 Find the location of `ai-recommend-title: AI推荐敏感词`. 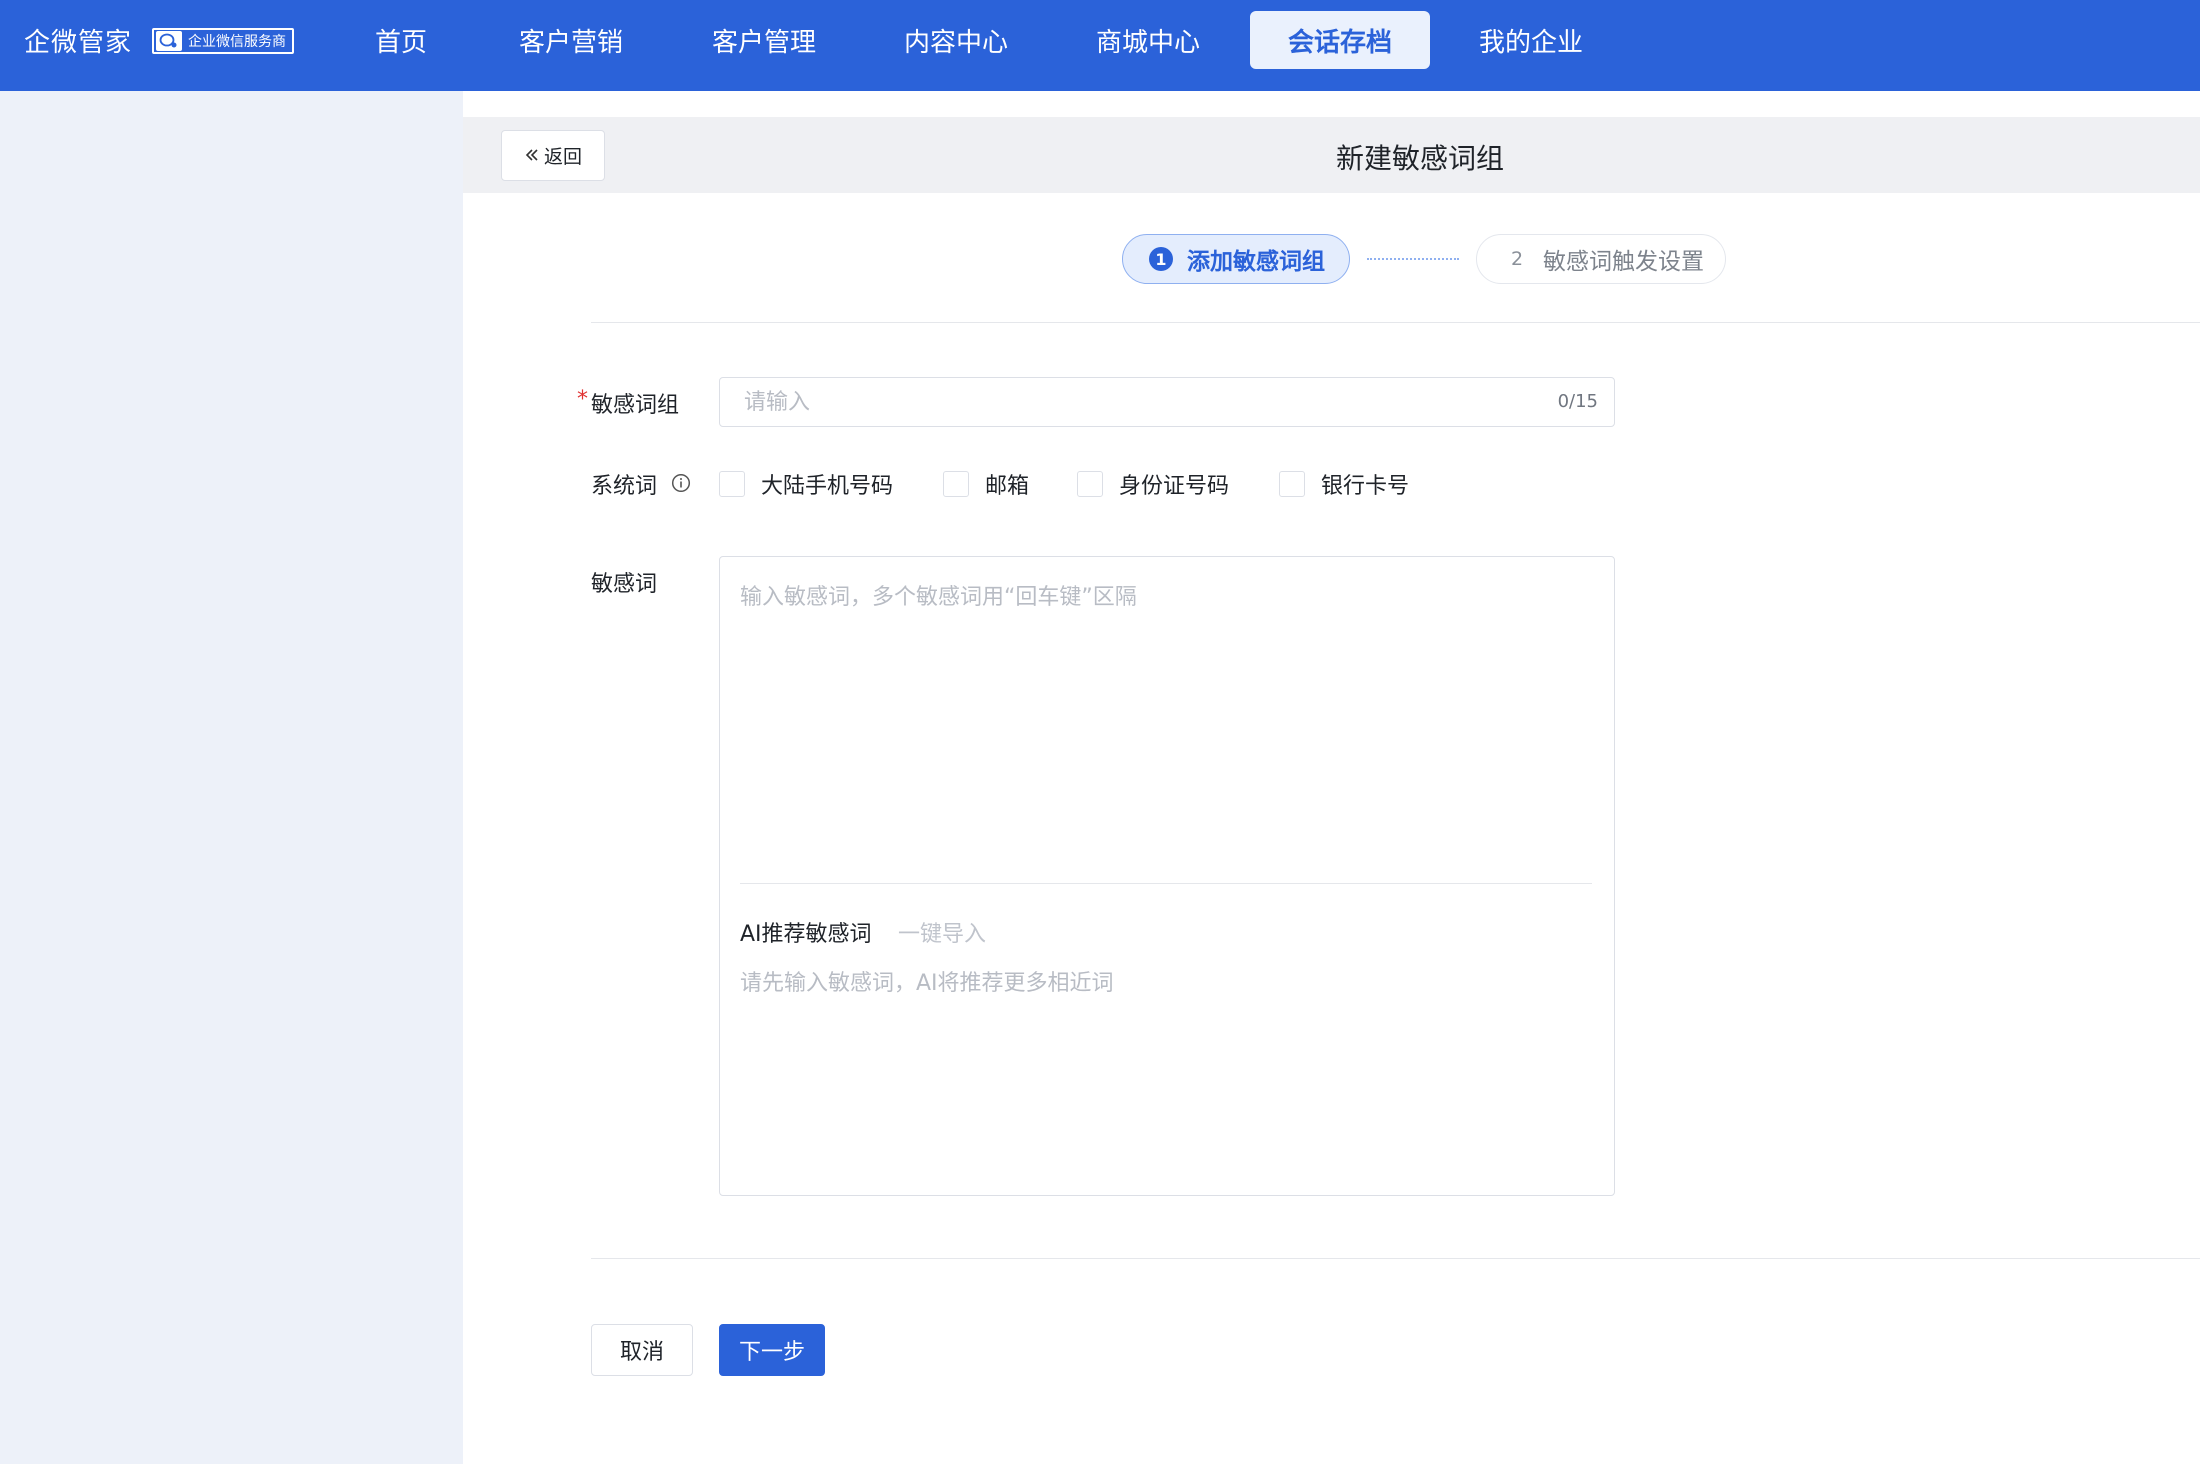

ai-recommend-title: AI推荐敏感词 is located at coordinates (806, 934).